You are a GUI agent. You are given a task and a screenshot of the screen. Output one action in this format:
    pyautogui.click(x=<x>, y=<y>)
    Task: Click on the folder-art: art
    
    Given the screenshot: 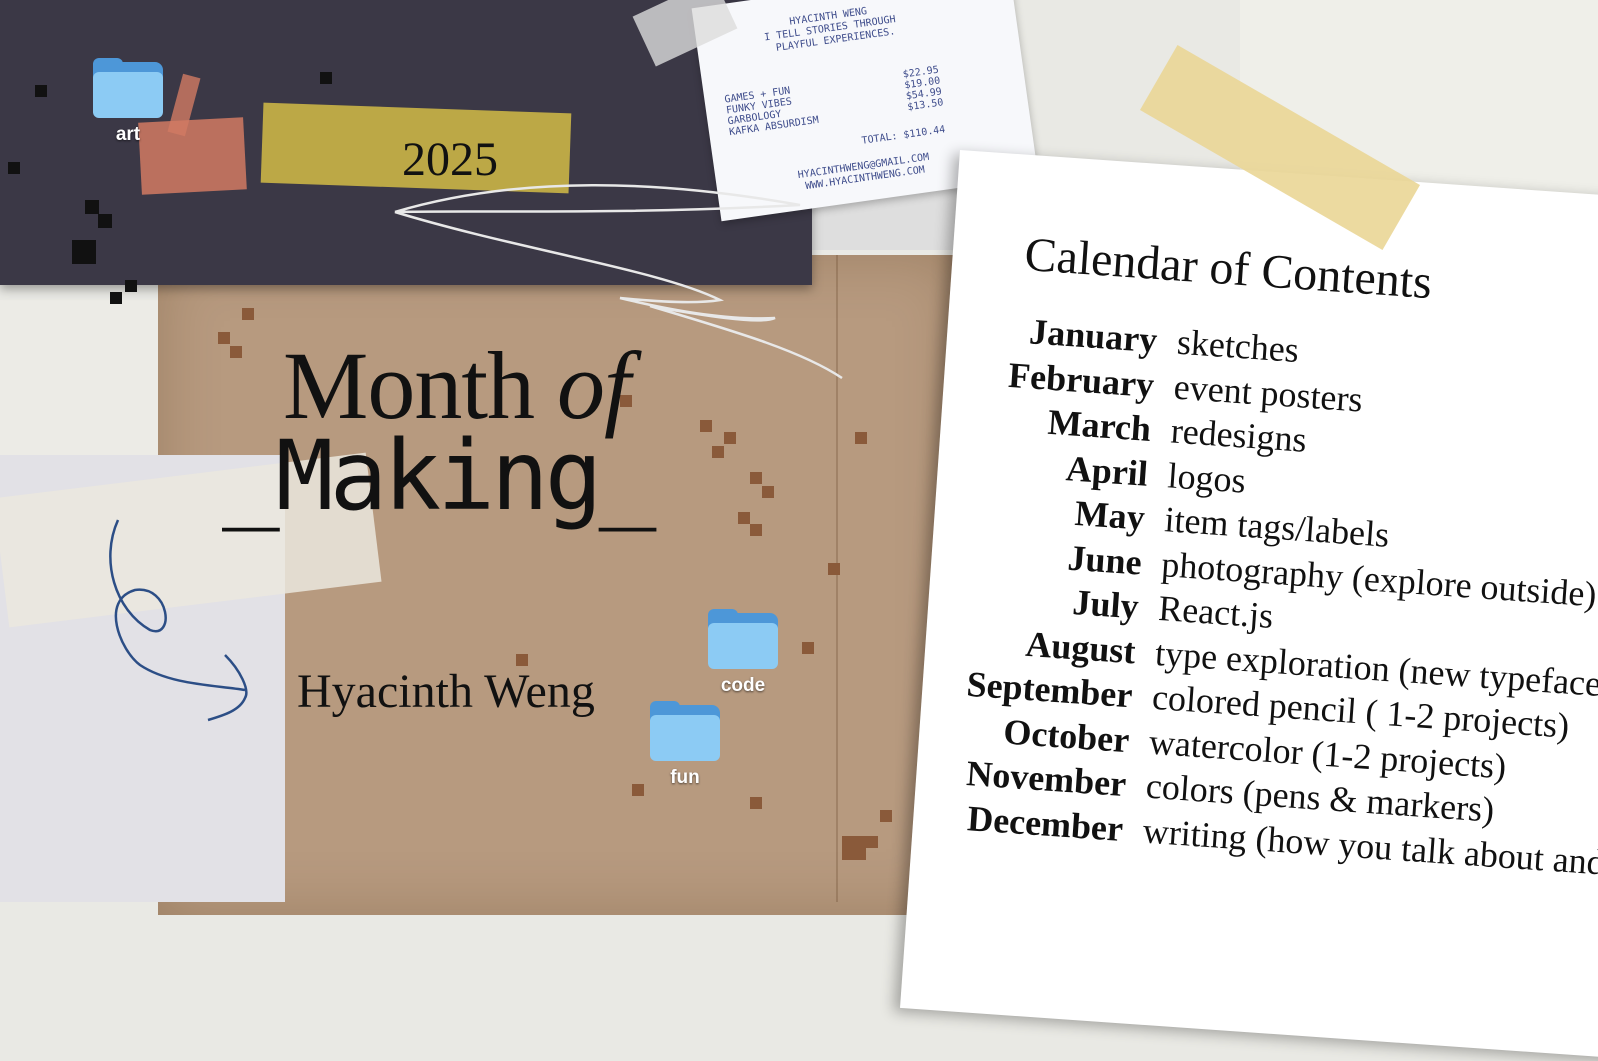 What is the action you would take?
    pyautogui.click(x=128, y=102)
    